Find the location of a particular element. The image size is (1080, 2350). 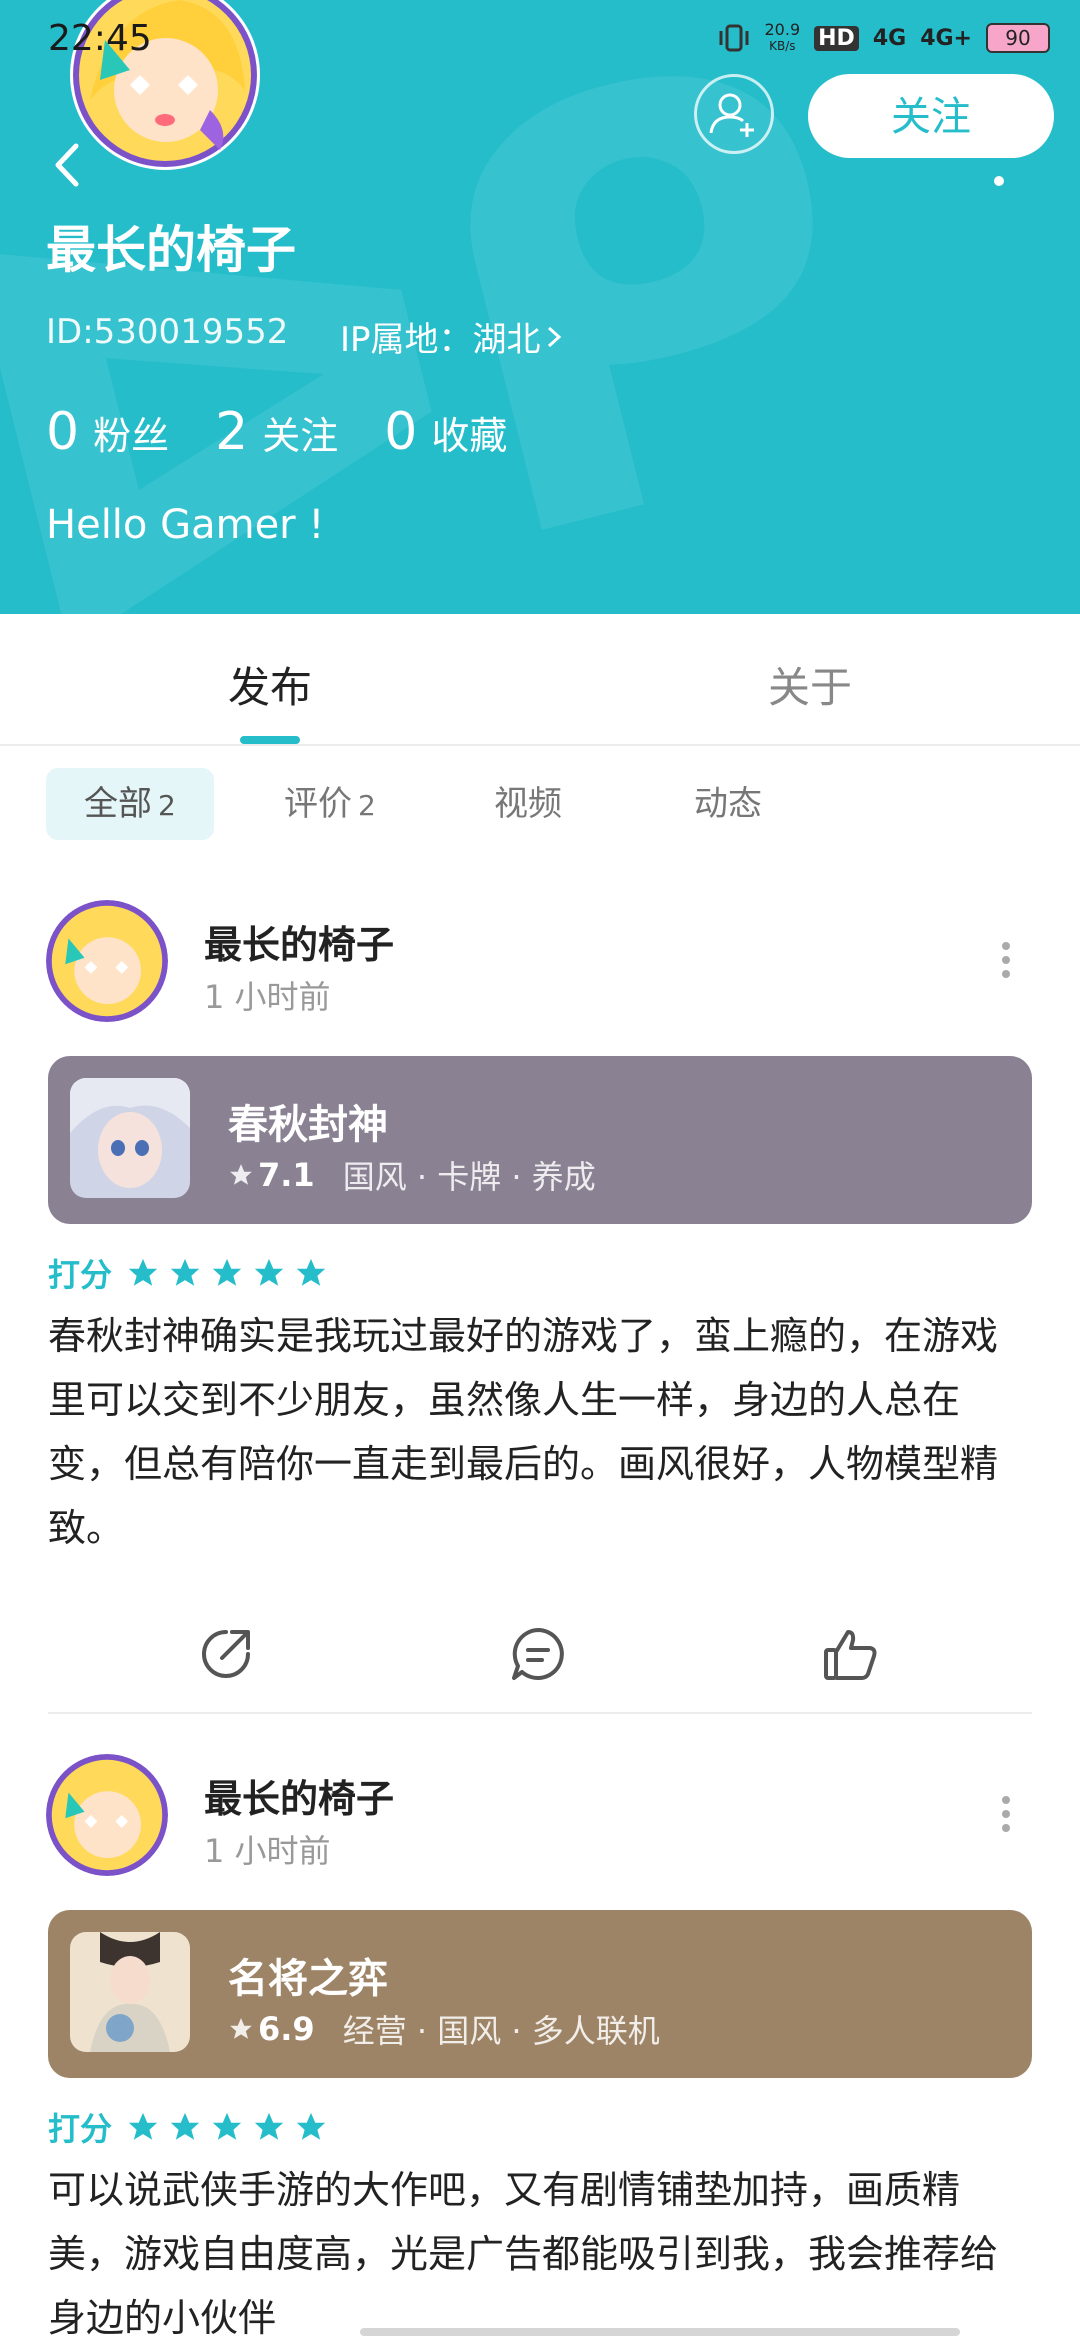

profile-bio: Hello Gamer ! is located at coordinates (185, 525).